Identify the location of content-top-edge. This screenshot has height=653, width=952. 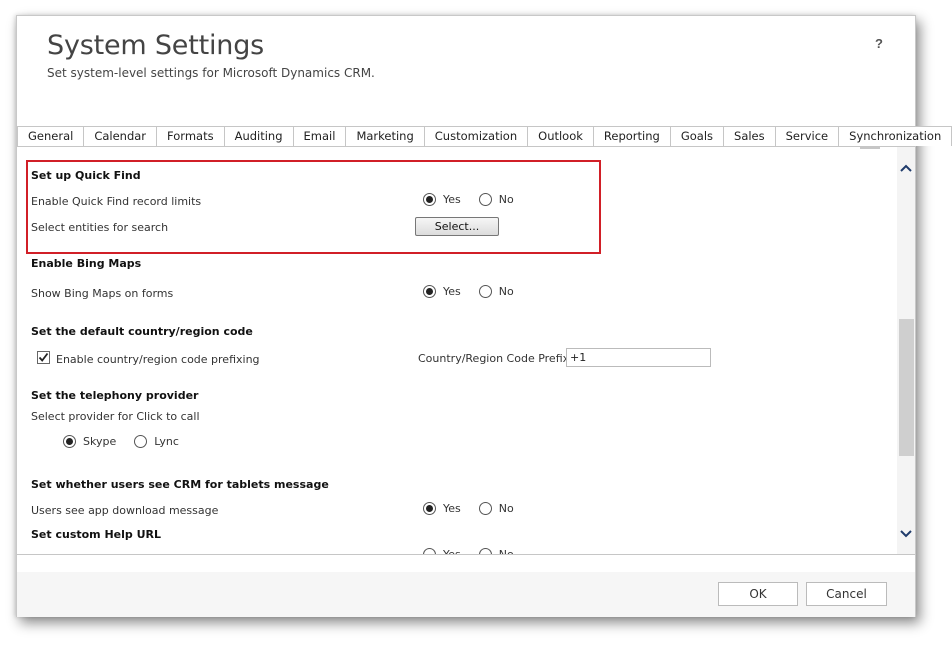
(870, 148).